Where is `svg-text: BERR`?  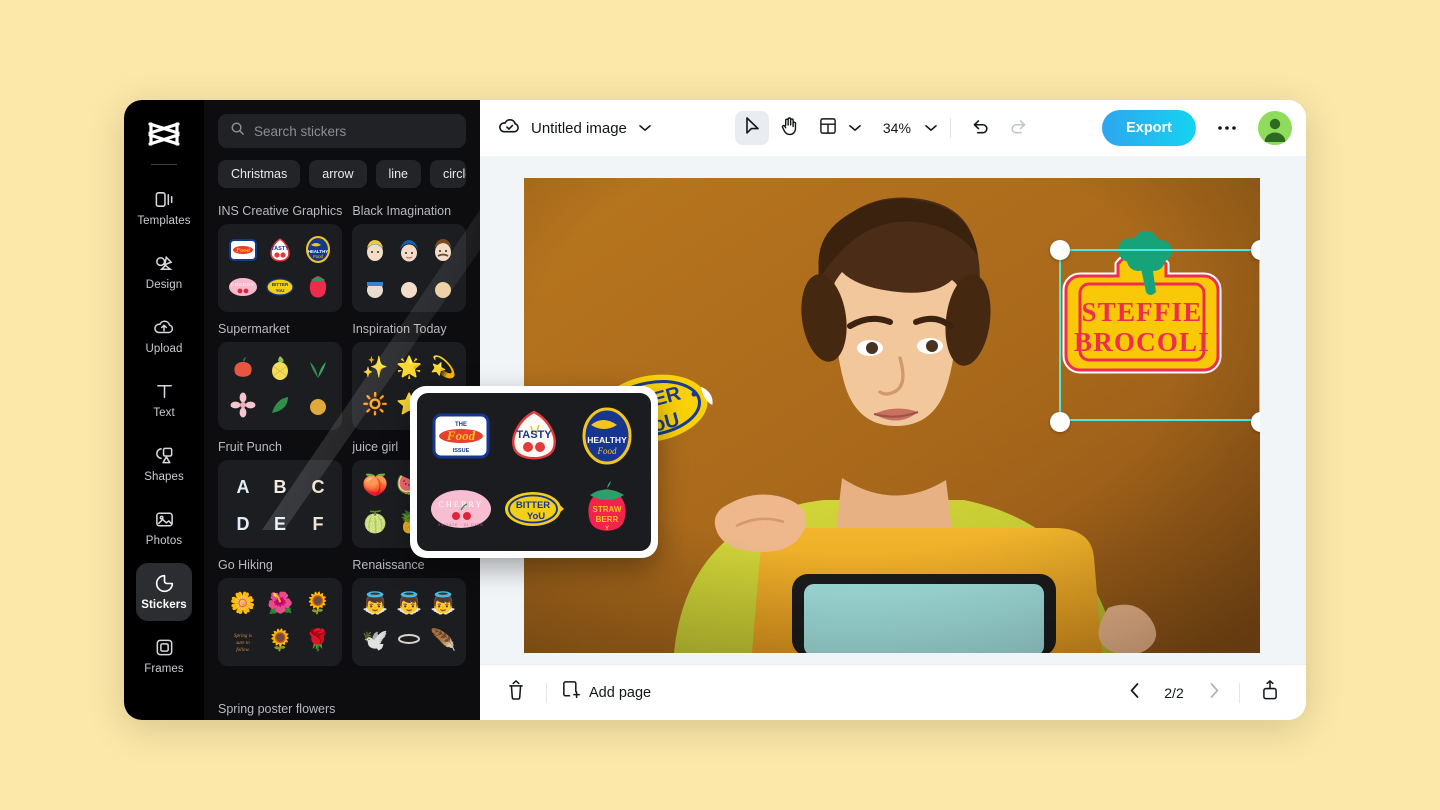 svg-text: BERR is located at coordinates (606, 519).